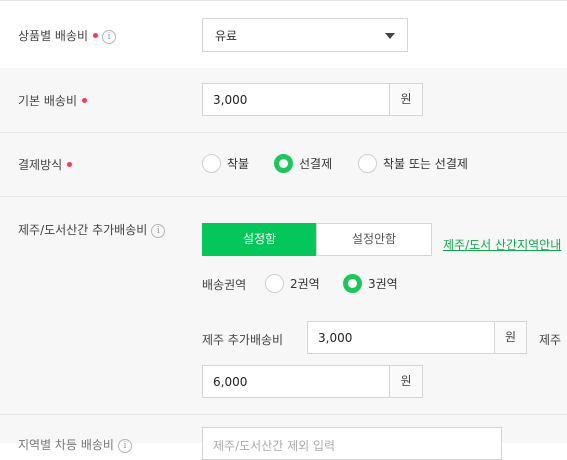 This screenshot has height=460, width=567. Describe the element at coordinates (230, 382) in the screenshot. I see `second-fee-value: 6,000` at that location.